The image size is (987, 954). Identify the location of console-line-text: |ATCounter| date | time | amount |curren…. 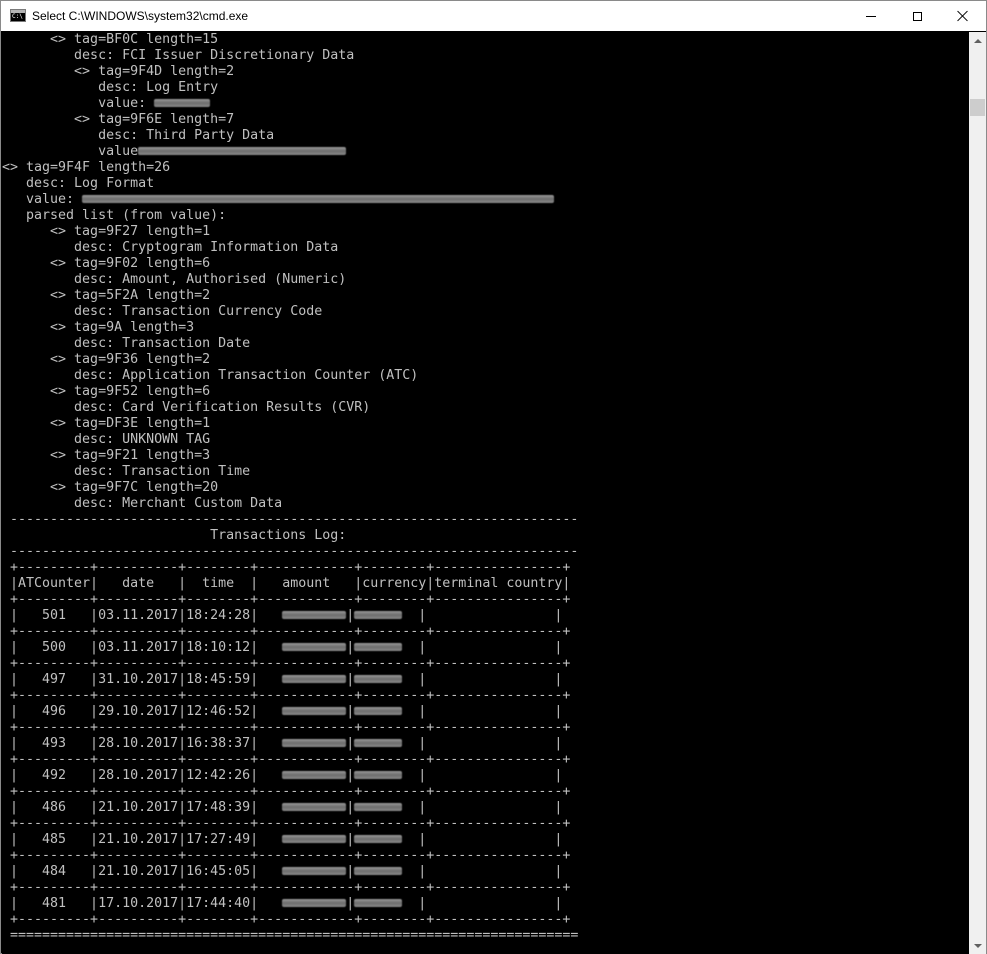
(286, 583).